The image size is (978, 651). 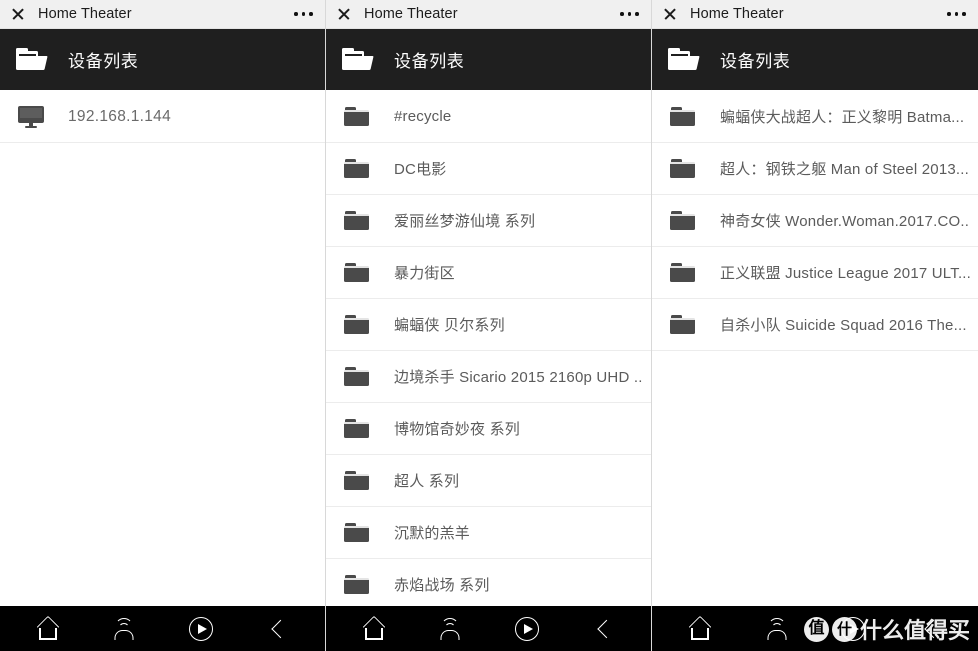 I want to click on list-item-label: 超人 系列, so click(x=427, y=481).